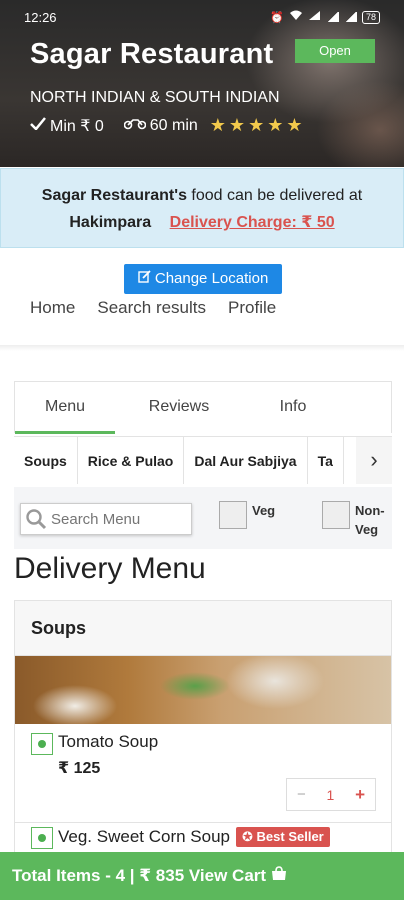  Describe the element at coordinates (247, 836) in the screenshot. I see `certificate-icon: ✪` at that location.